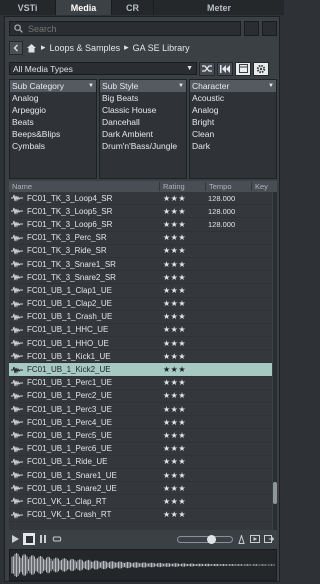 The width and height of the screenshot is (320, 584). I want to click on table-row: FC01_UB_1_Ride_UE ★★★, so click(140, 462).